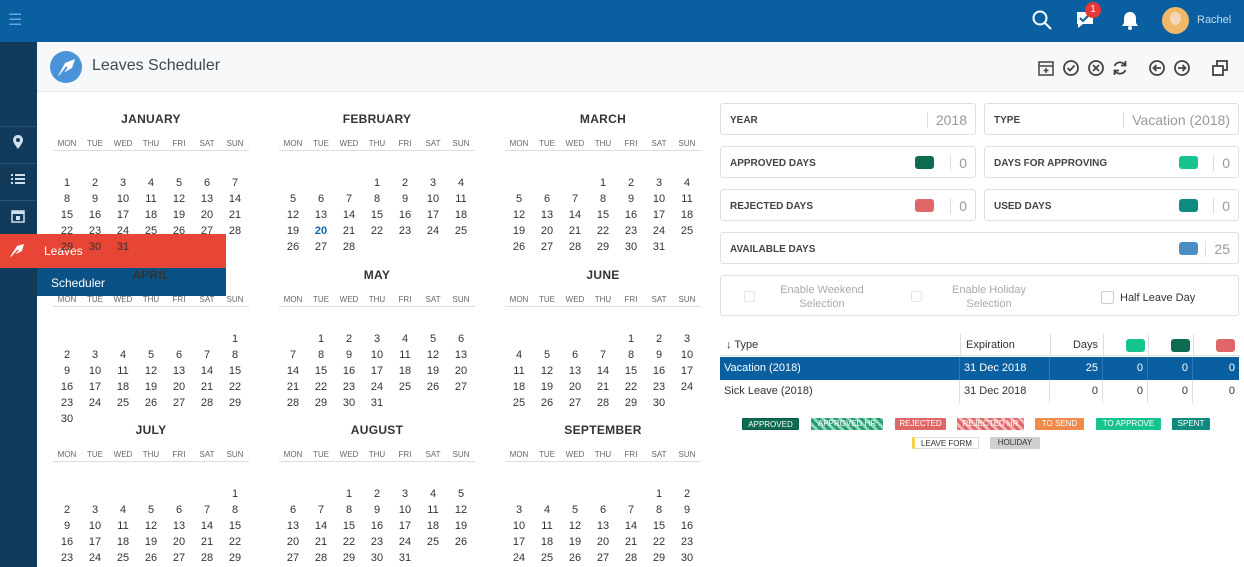  What do you see at coordinates (1182, 68) in the screenshot?
I see `arrow-right-icon` at bounding box center [1182, 68].